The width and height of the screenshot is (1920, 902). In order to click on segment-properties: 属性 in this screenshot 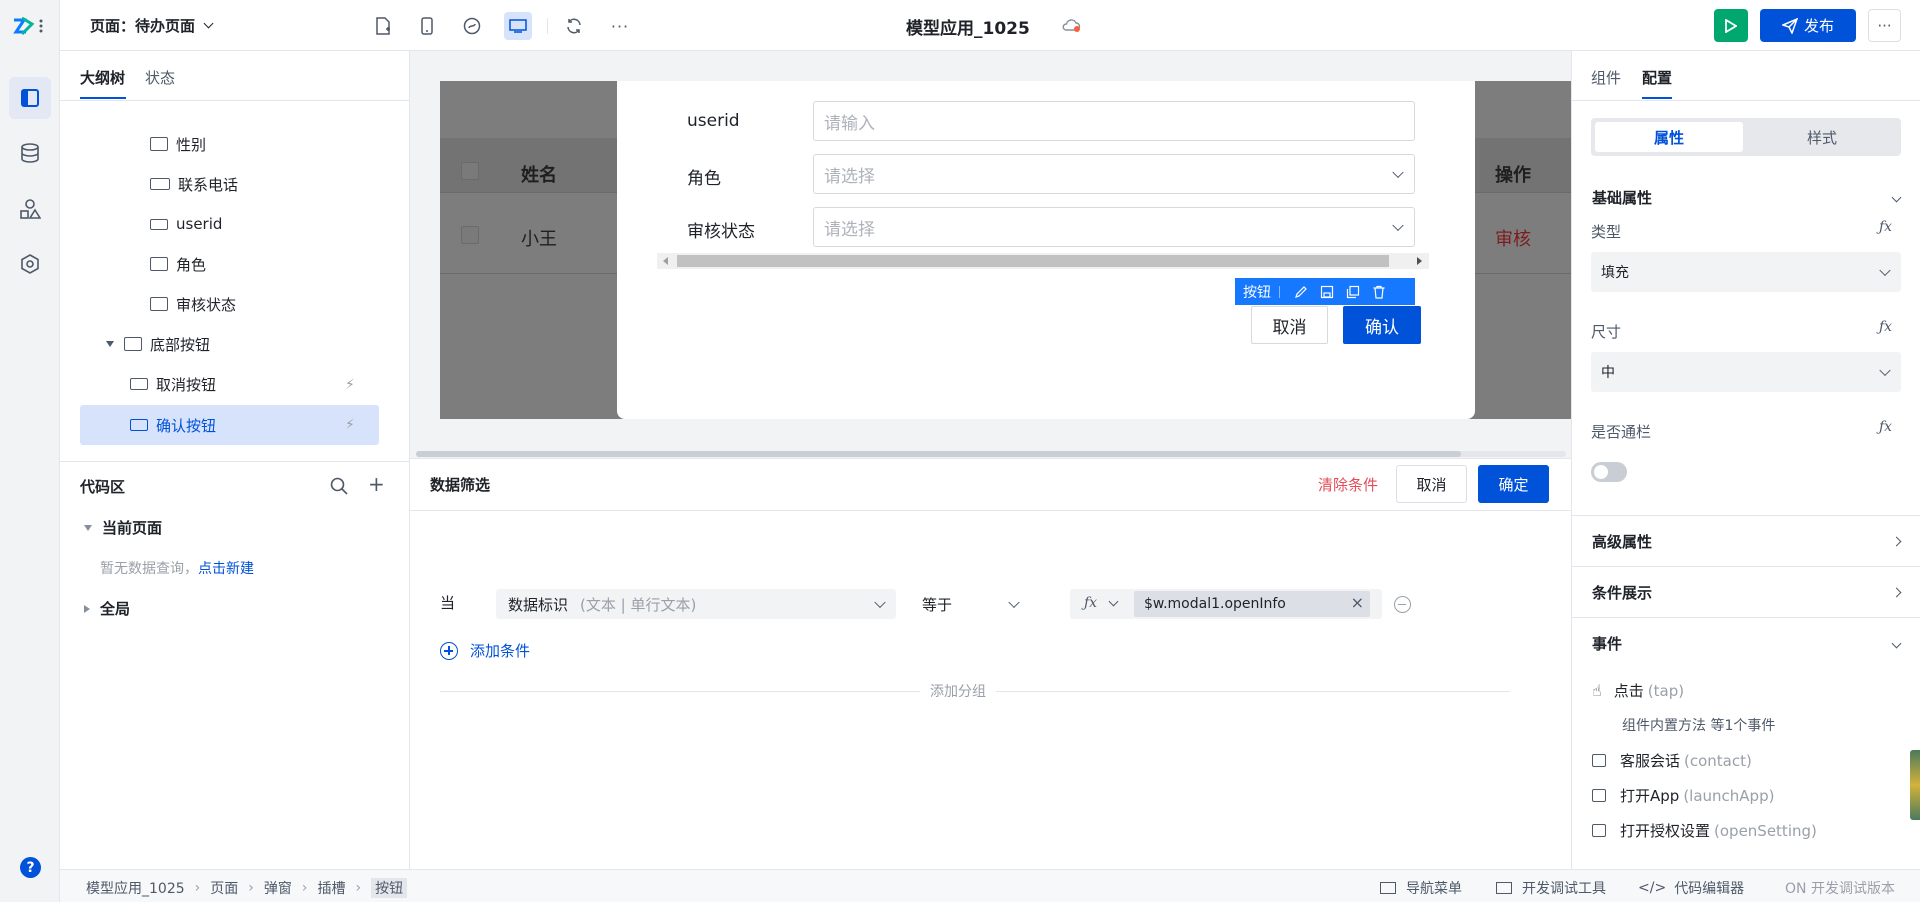, I will do `click(1669, 137)`.